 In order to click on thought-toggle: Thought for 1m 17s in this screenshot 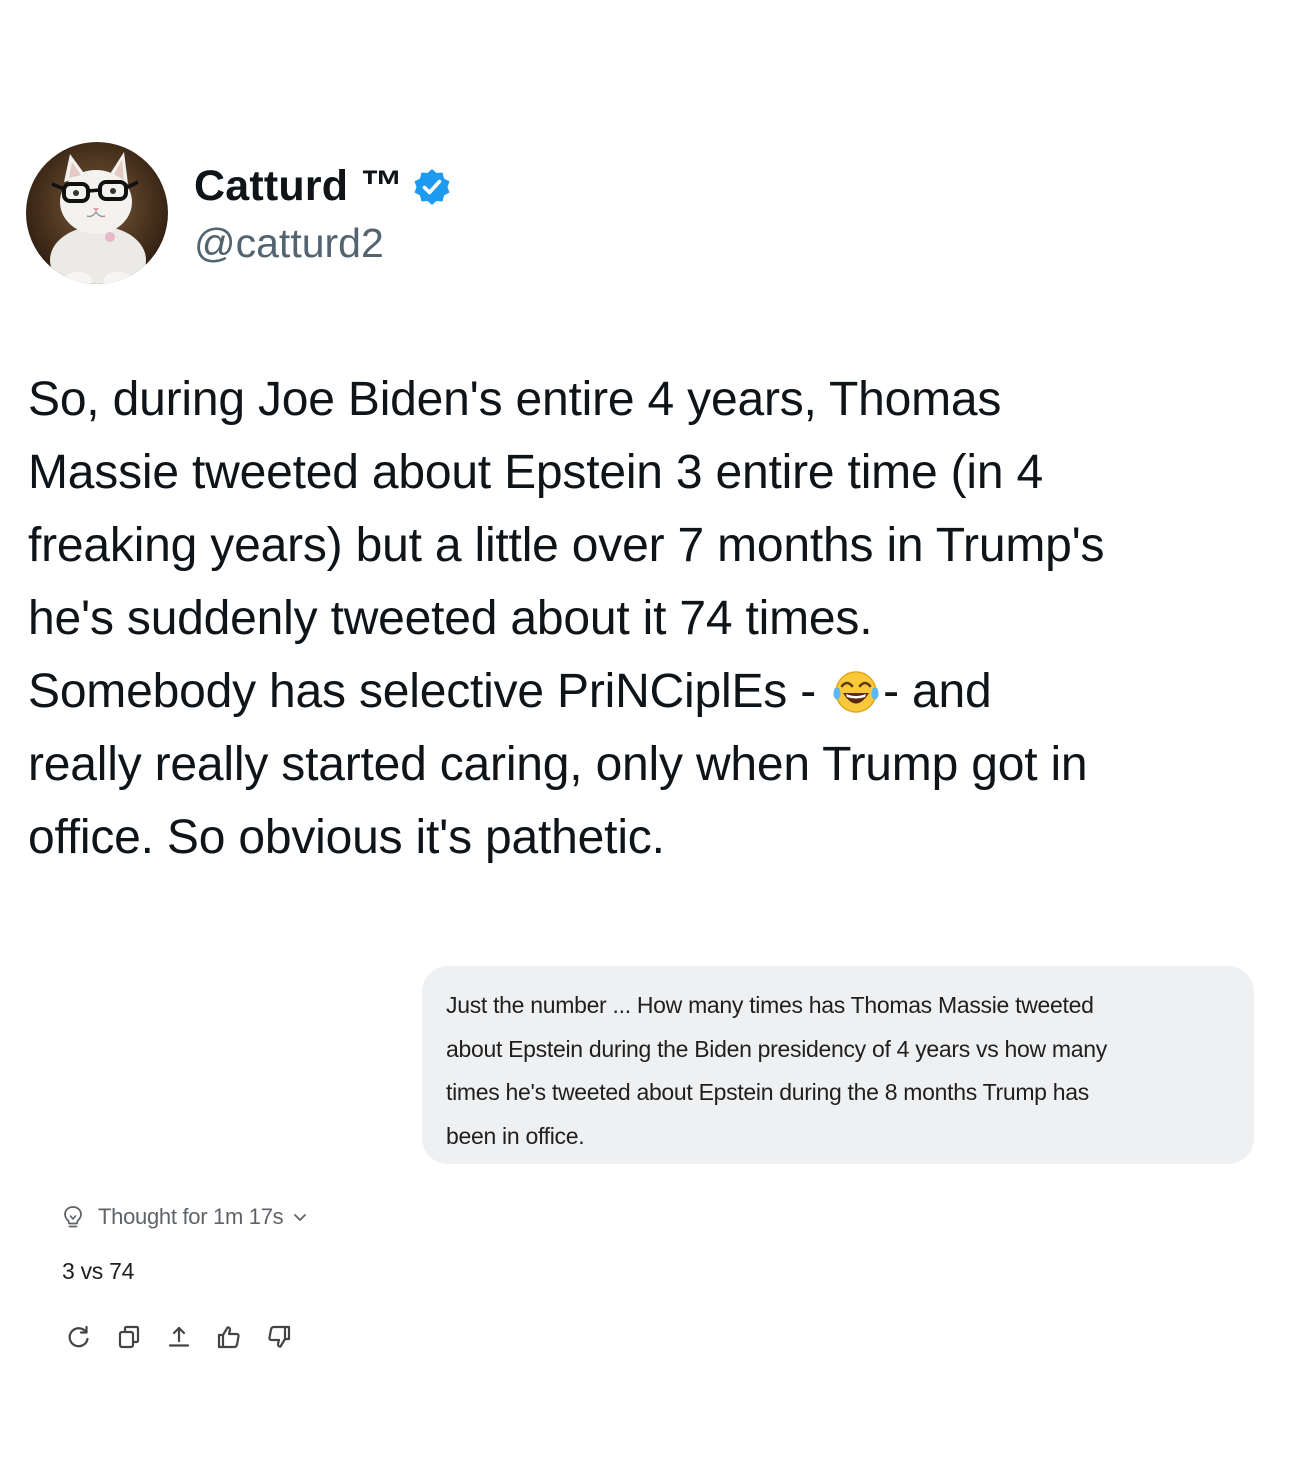, I will do `click(184, 1217)`.